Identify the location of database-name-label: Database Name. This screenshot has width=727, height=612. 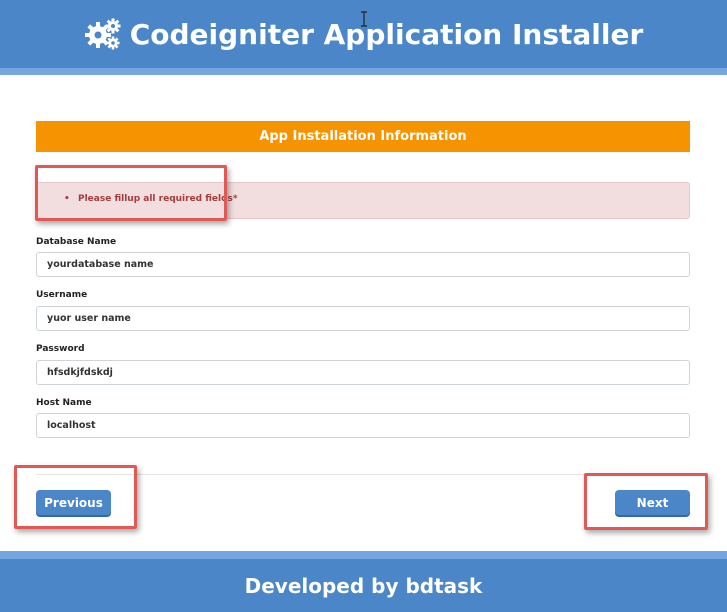
(76, 242).